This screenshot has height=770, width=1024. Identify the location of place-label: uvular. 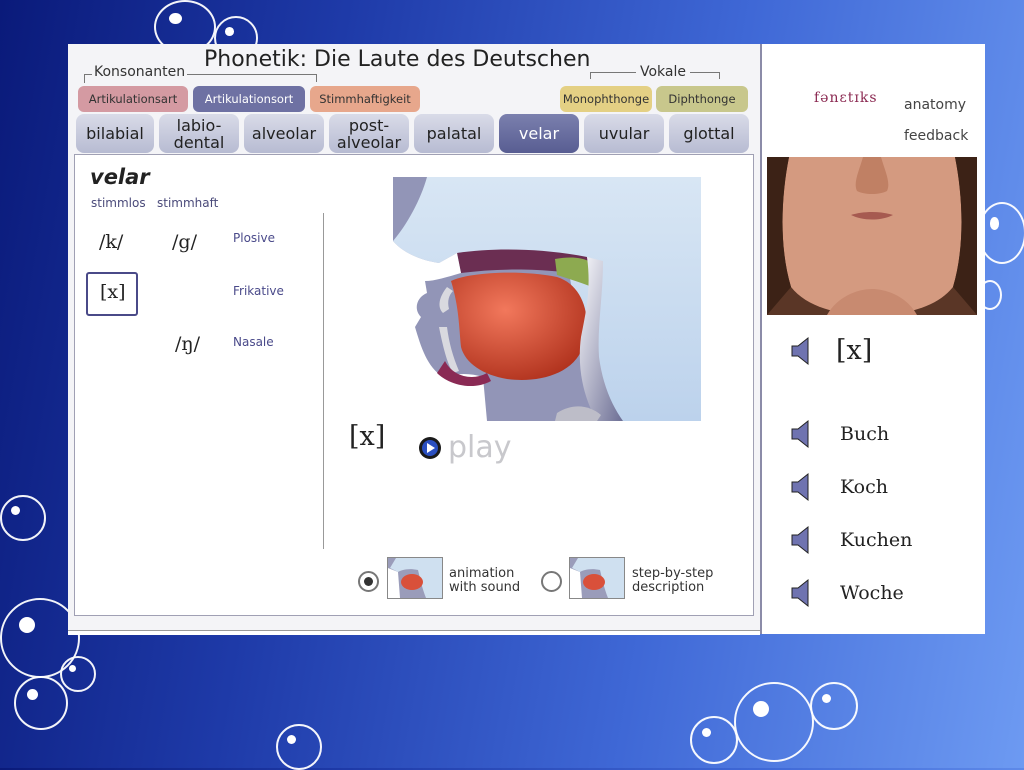
(624, 133).